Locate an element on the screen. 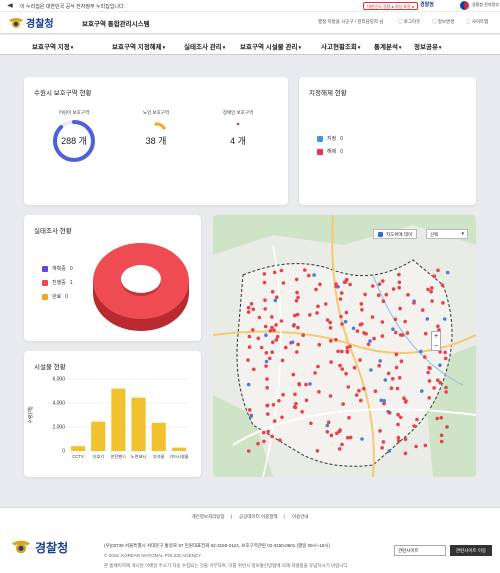 The height and width of the screenshot is (573, 500). nav-statistics: 통계분석▾ is located at coordinates (387, 46).